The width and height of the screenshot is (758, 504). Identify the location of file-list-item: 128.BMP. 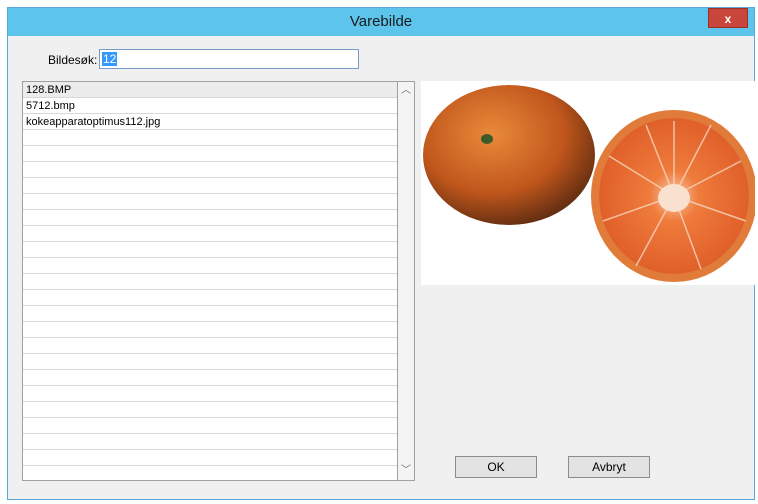
(210, 90).